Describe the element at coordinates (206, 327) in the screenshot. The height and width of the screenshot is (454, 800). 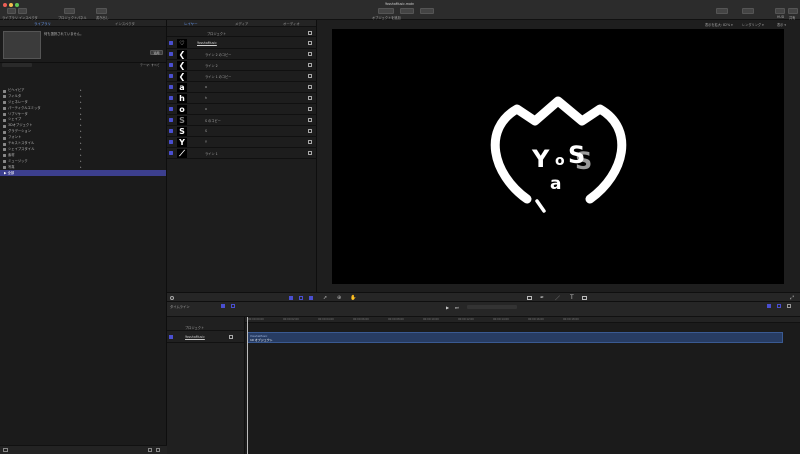
I see `timeline-row-project: プロジェクト` at that location.